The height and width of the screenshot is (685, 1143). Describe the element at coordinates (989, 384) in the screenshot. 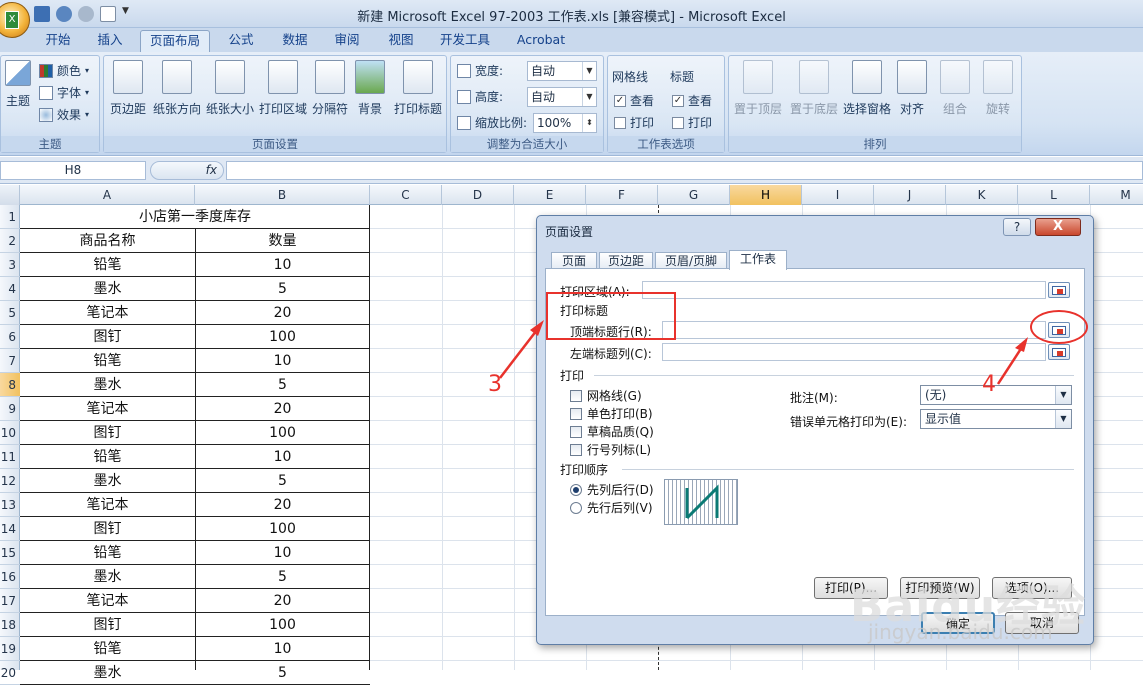

I see `step-label-4: 4` at that location.